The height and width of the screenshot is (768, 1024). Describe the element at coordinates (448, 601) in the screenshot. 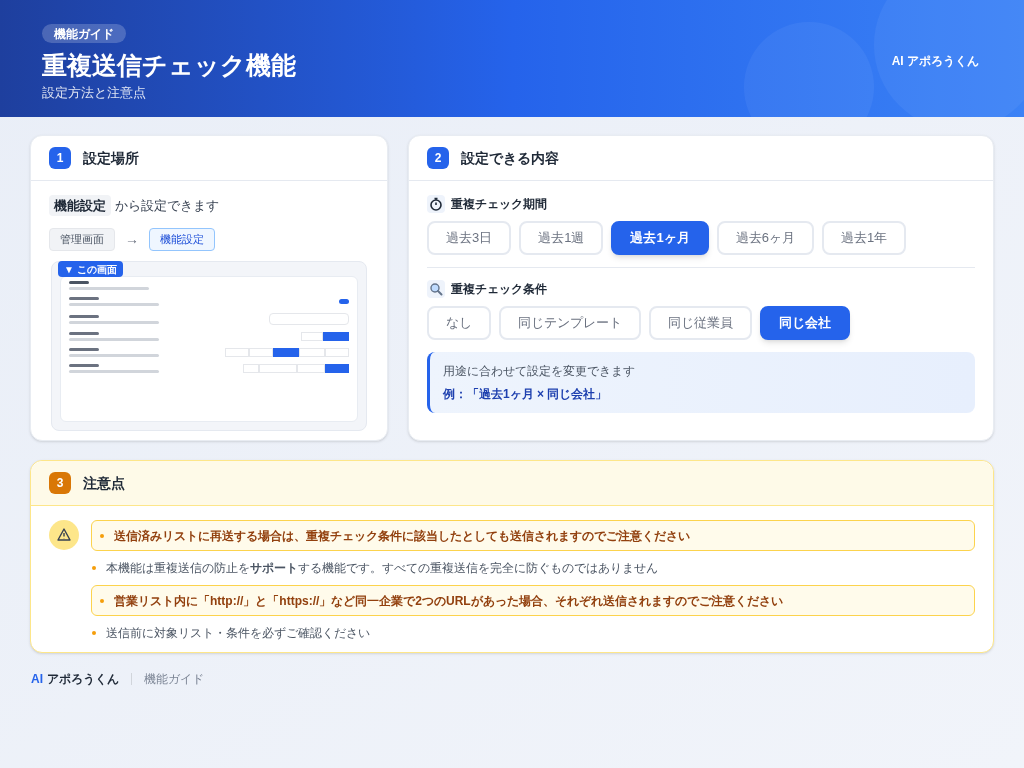

I see `note-text: 営業リスト内に「http://」と「https://」など同一企業で2つのURLがあった場合、それぞれ送信されますのでご注意ください` at that location.